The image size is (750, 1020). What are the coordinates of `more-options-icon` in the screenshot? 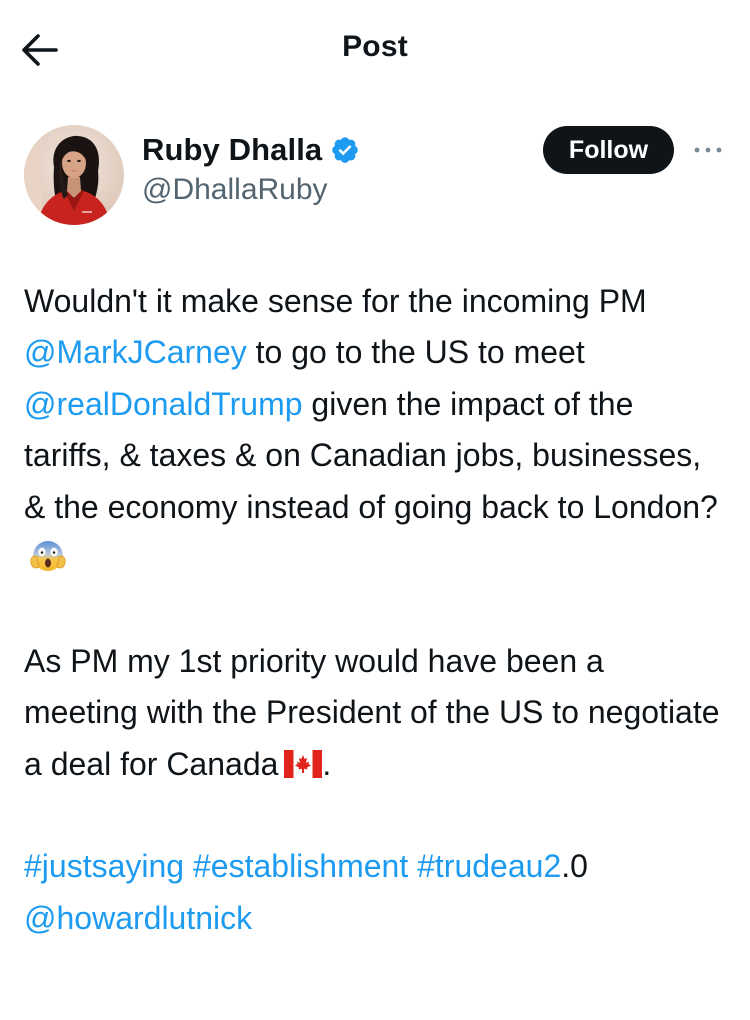 It's located at (708, 150).